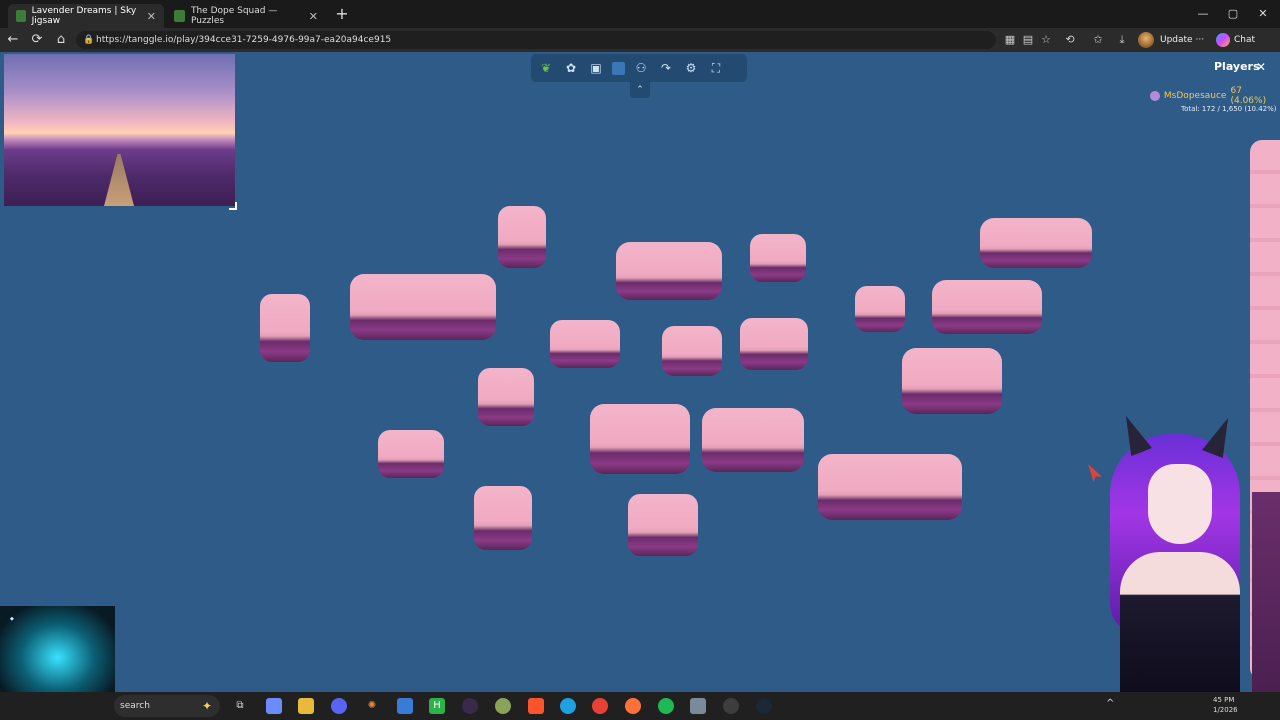 The height and width of the screenshot is (720, 1280). I want to click on minimize-button: —, so click(1203, 14).